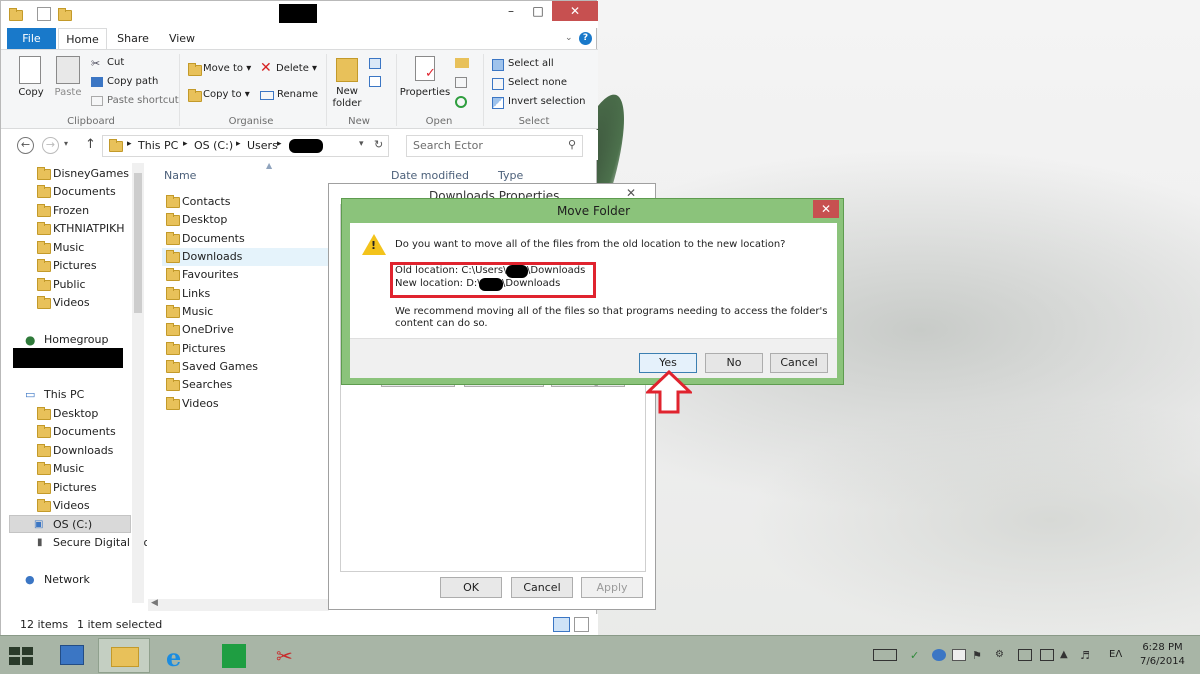  Describe the element at coordinates (242, 367) in the screenshot. I see `list-item: Saved Games` at that location.